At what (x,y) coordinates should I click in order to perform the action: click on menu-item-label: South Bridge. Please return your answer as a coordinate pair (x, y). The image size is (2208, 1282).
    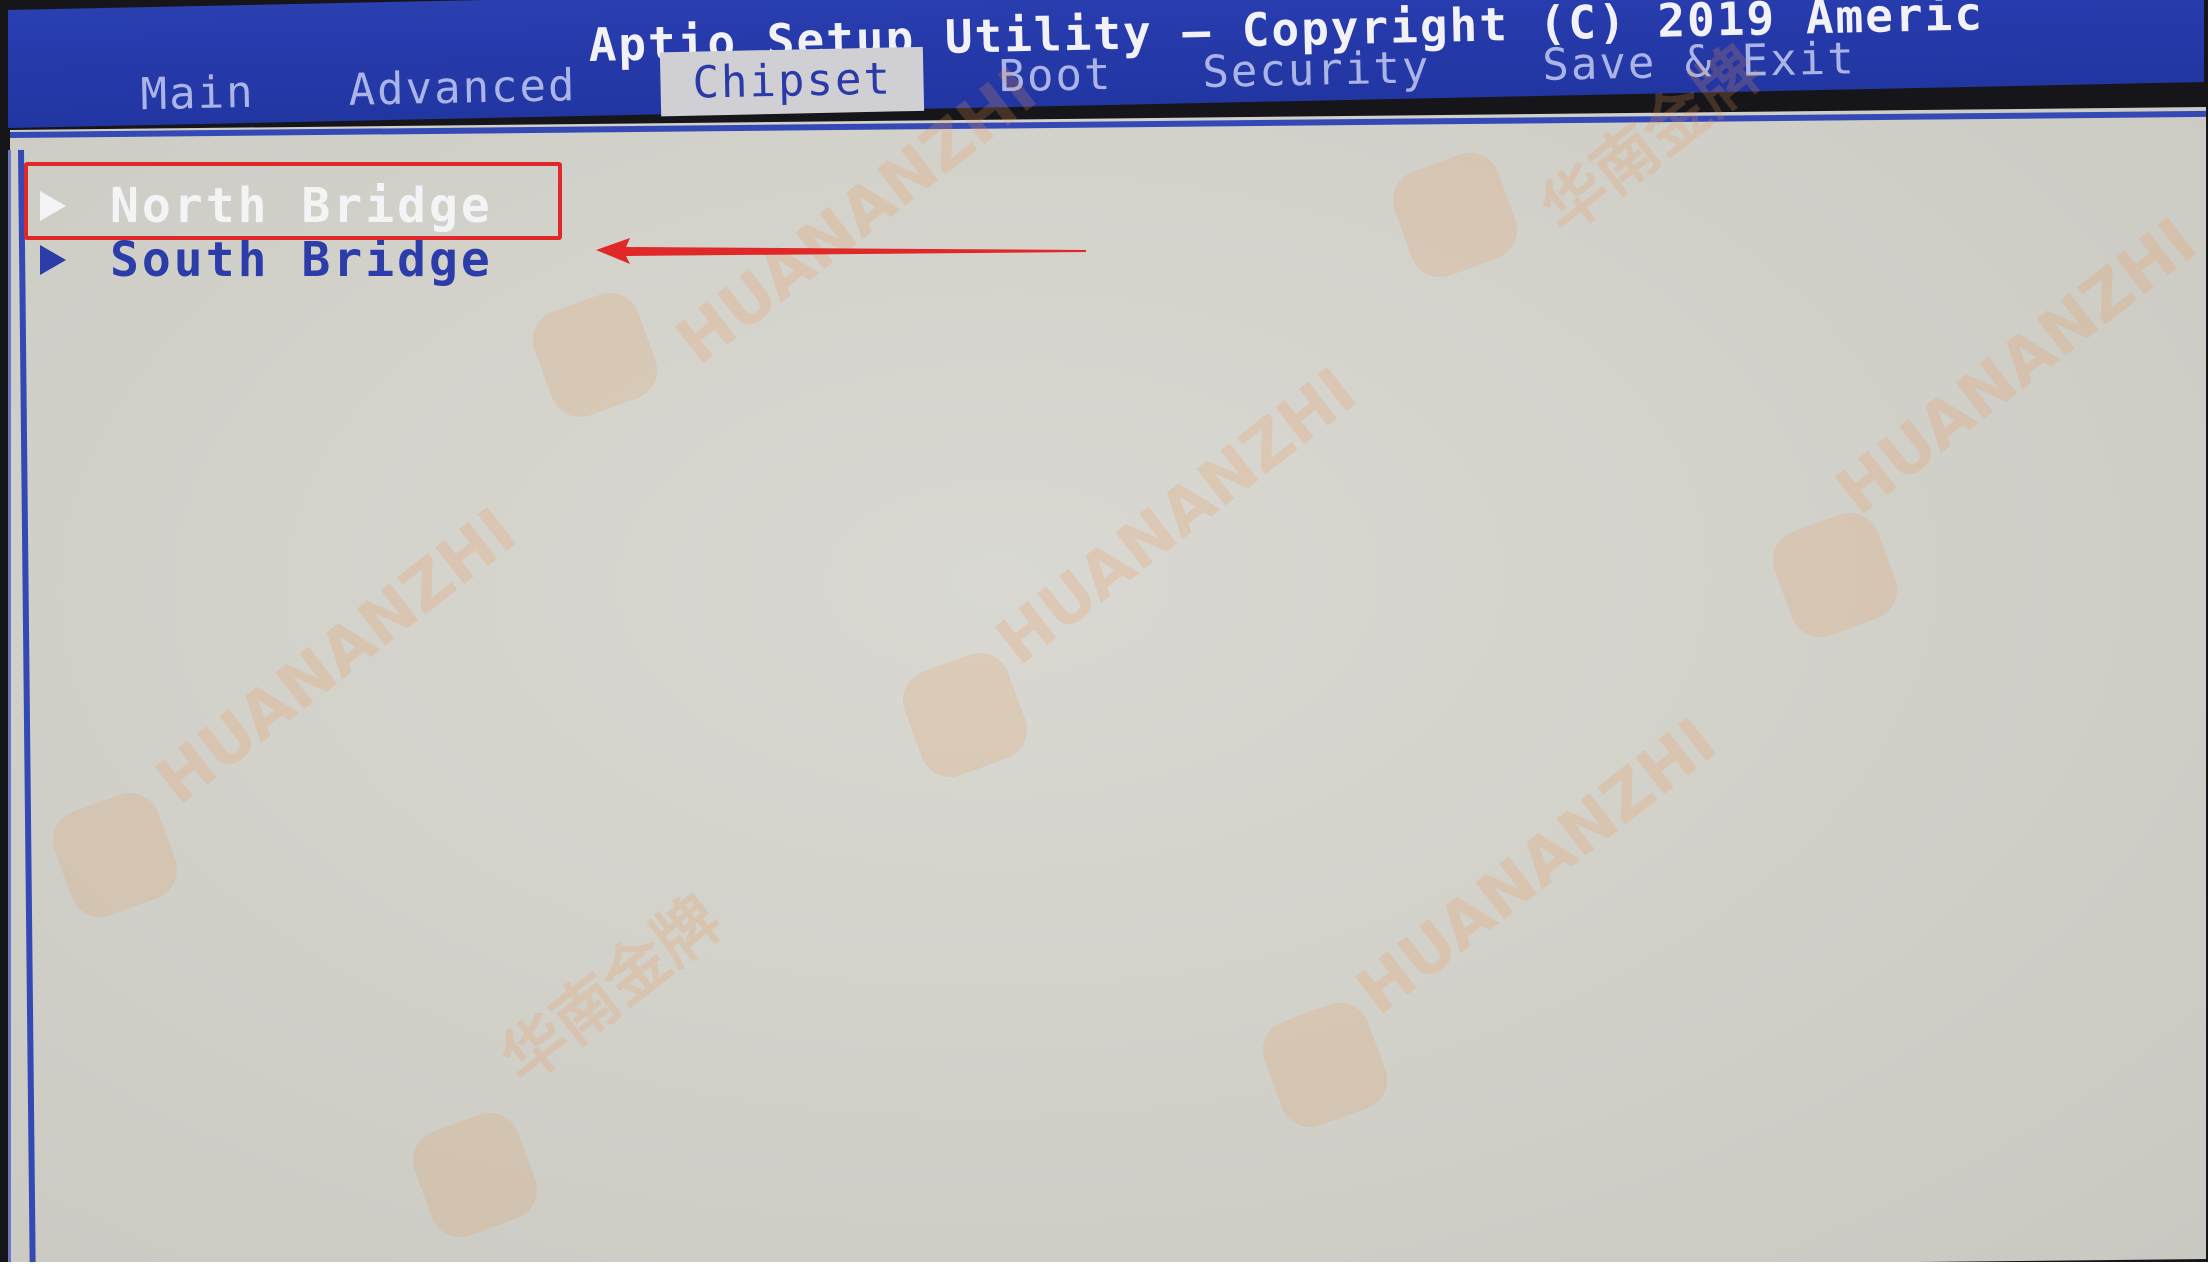
    Looking at the image, I should click on (301, 260).